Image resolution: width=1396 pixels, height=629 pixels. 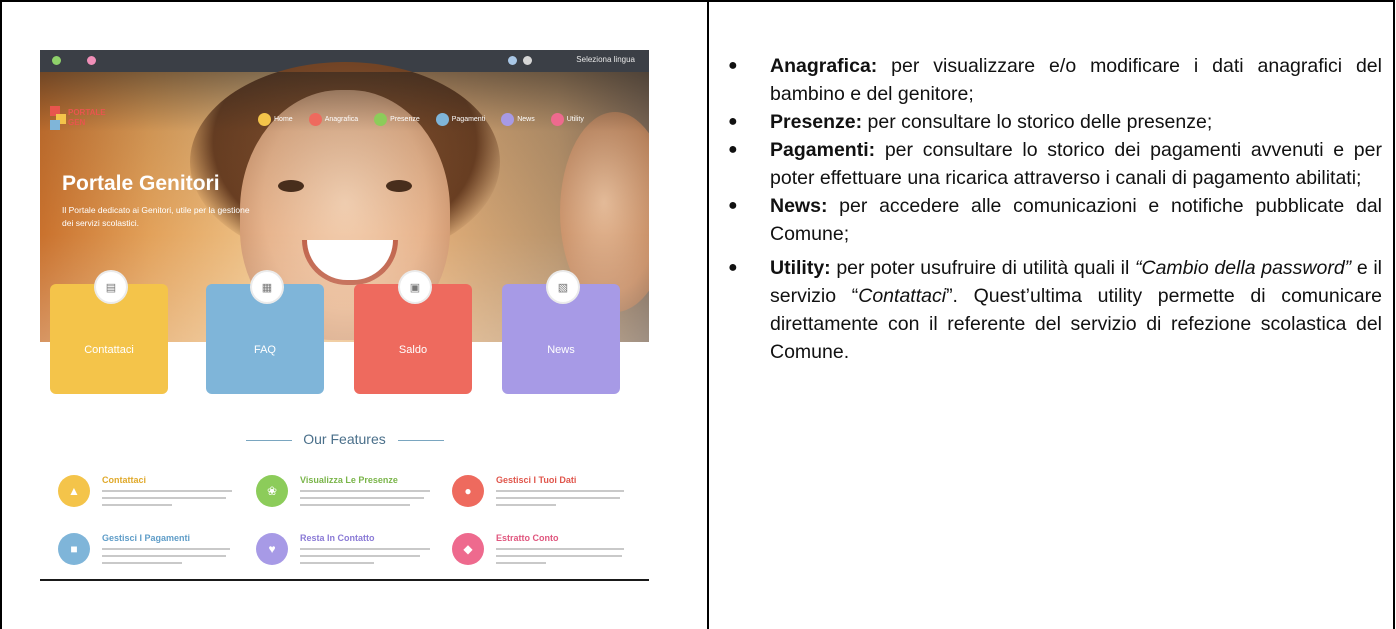 What do you see at coordinates (468, 549) in the screenshot?
I see `shield-icon: ◆` at bounding box center [468, 549].